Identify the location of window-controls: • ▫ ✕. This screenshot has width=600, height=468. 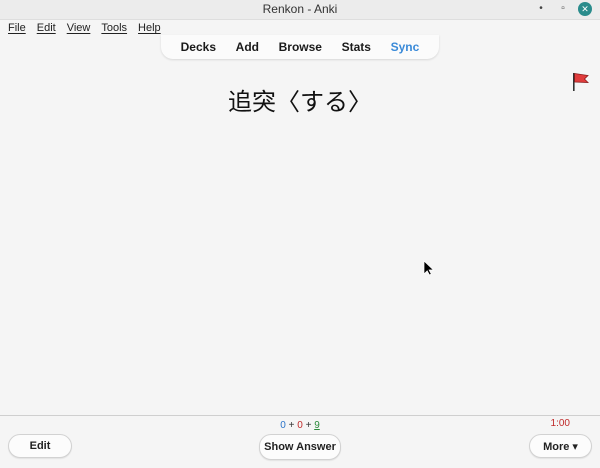
(563, 9).